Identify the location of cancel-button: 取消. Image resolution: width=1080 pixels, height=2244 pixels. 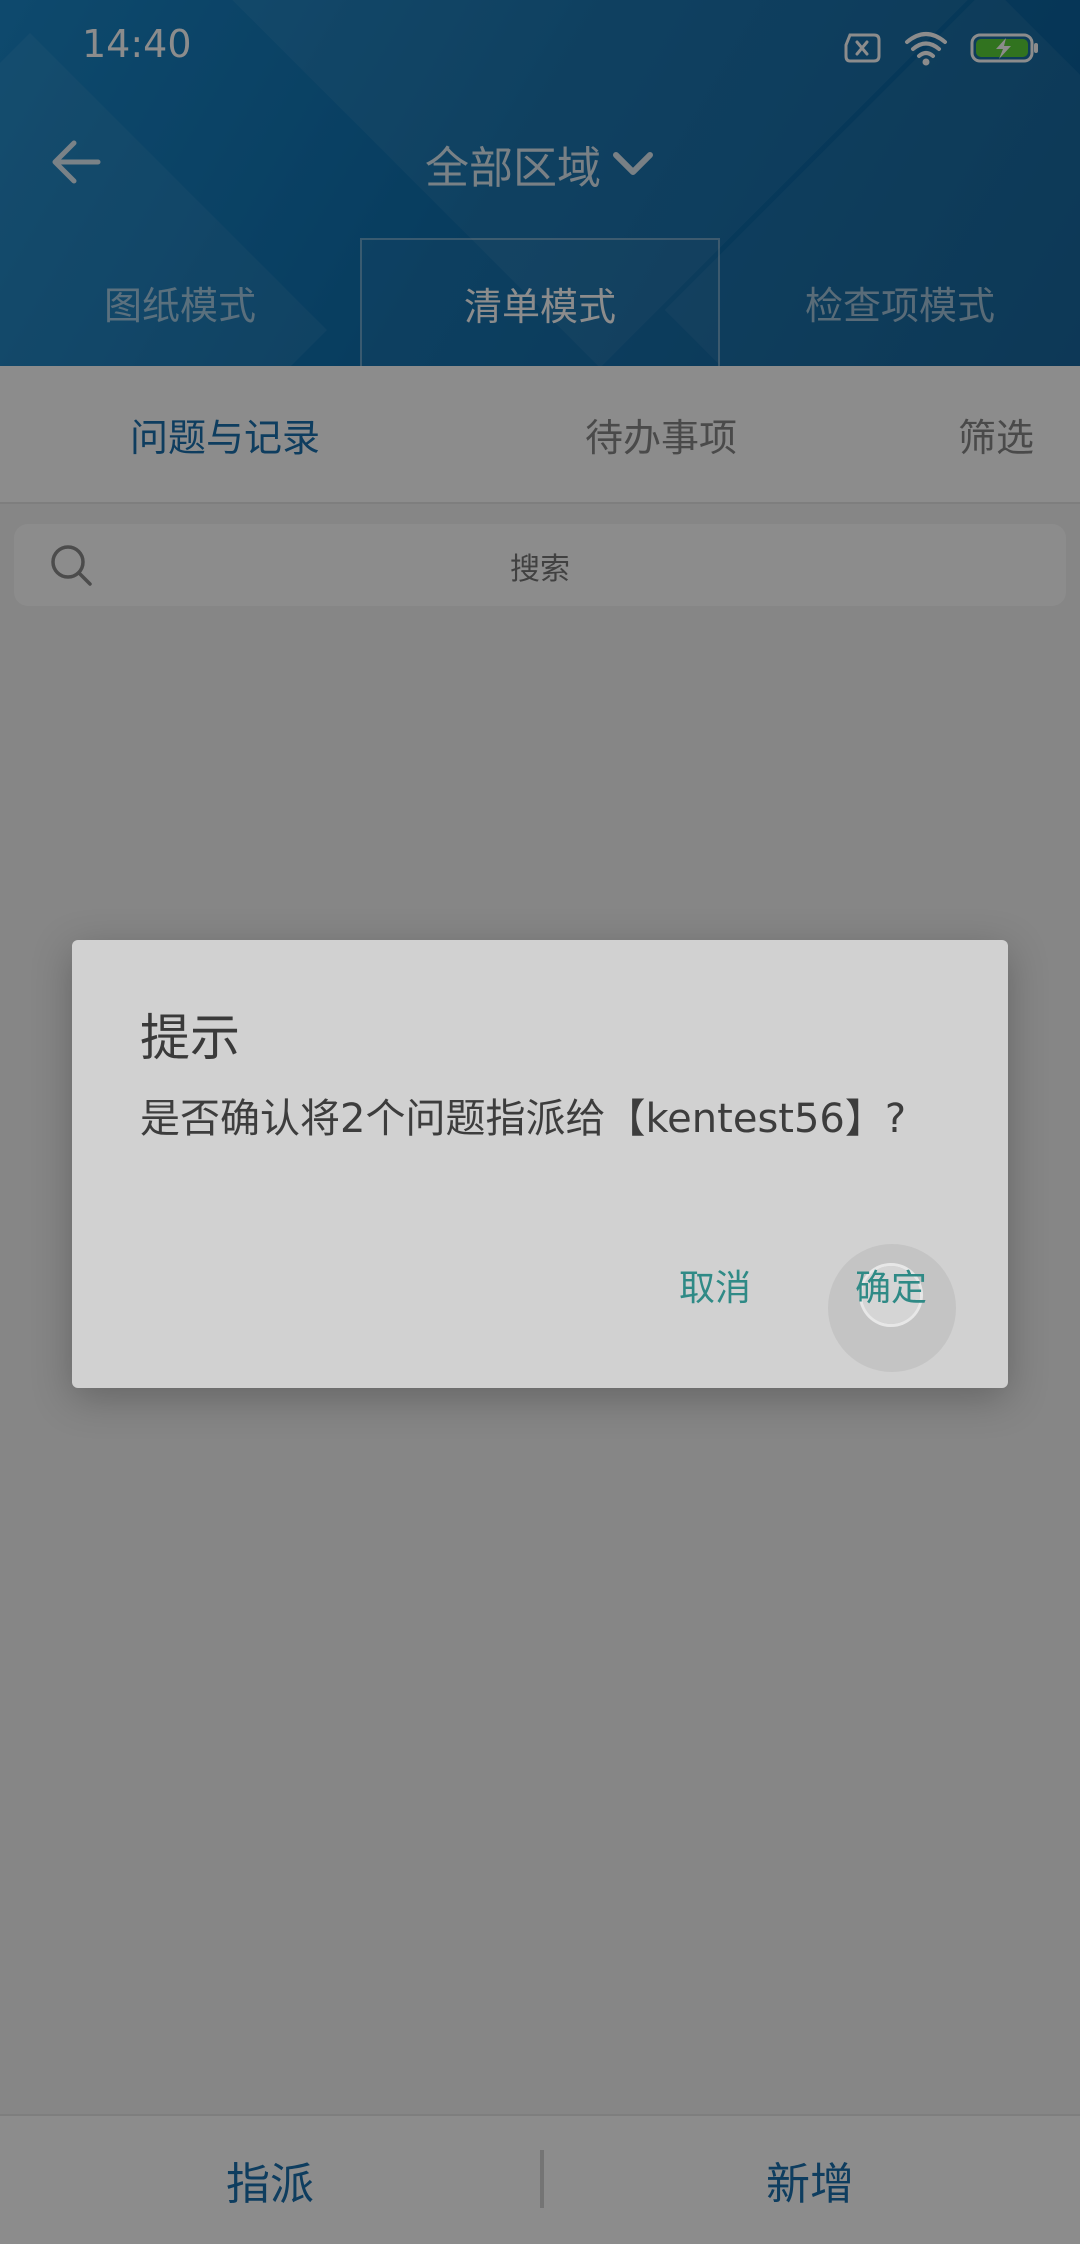
(715, 1285).